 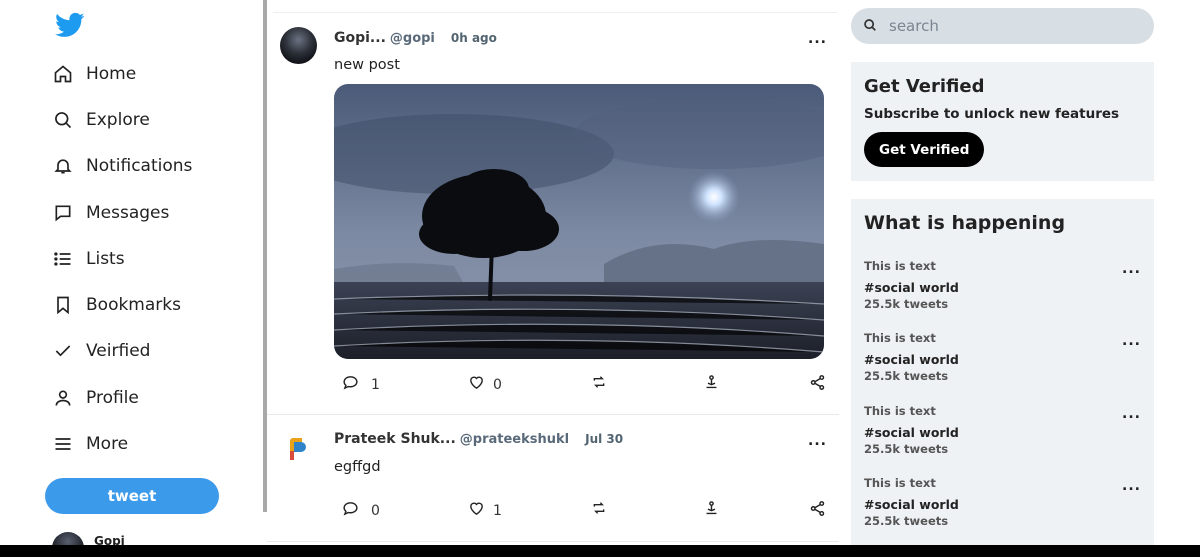 I want to click on post-author-handle: @prateekshukl, so click(x=514, y=439).